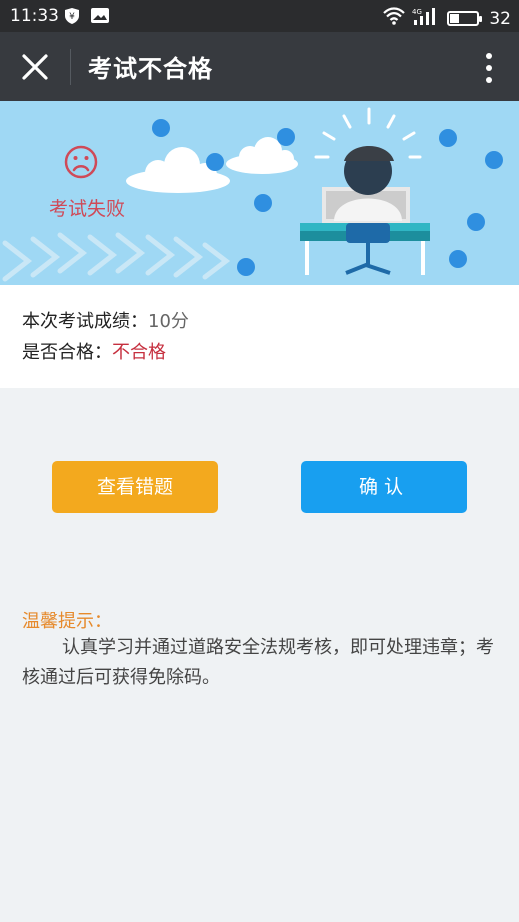 Image resolution: width=519 pixels, height=922 pixels. Describe the element at coordinates (168, 321) in the screenshot. I see `score-value: 10分` at that location.